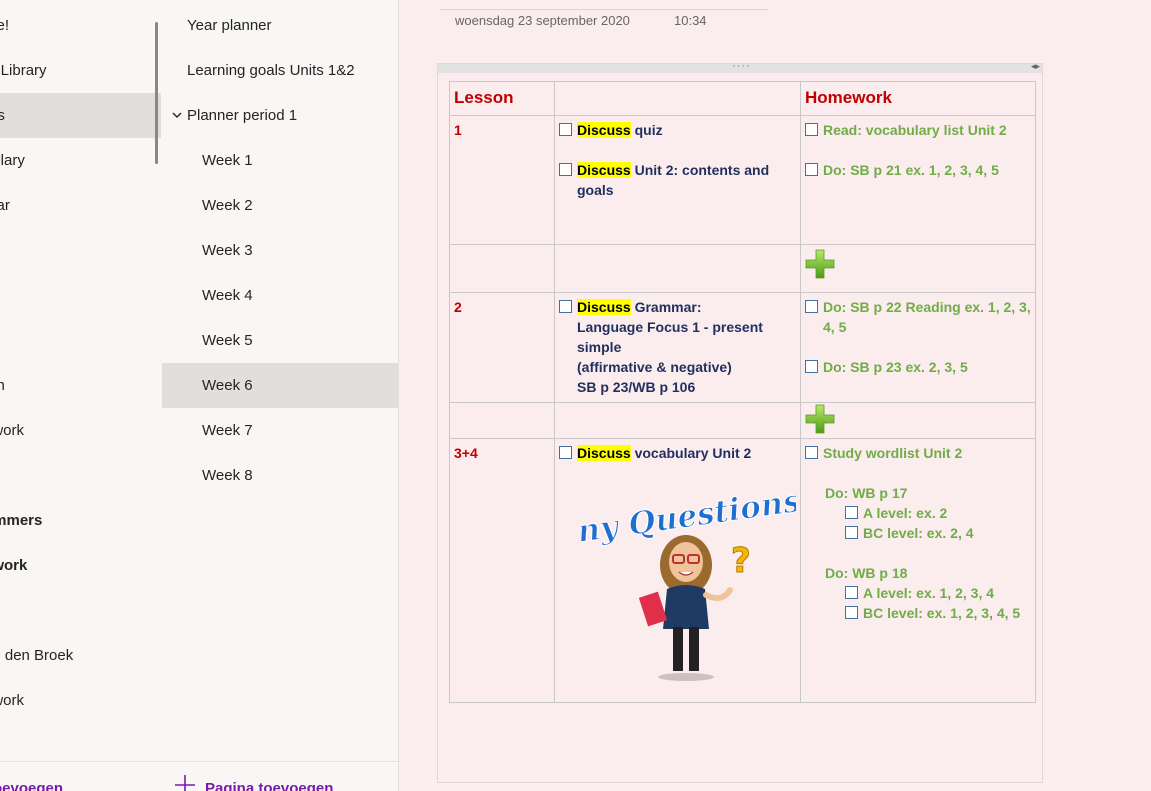  I want to click on page-item: Week 3, so click(280, 250).